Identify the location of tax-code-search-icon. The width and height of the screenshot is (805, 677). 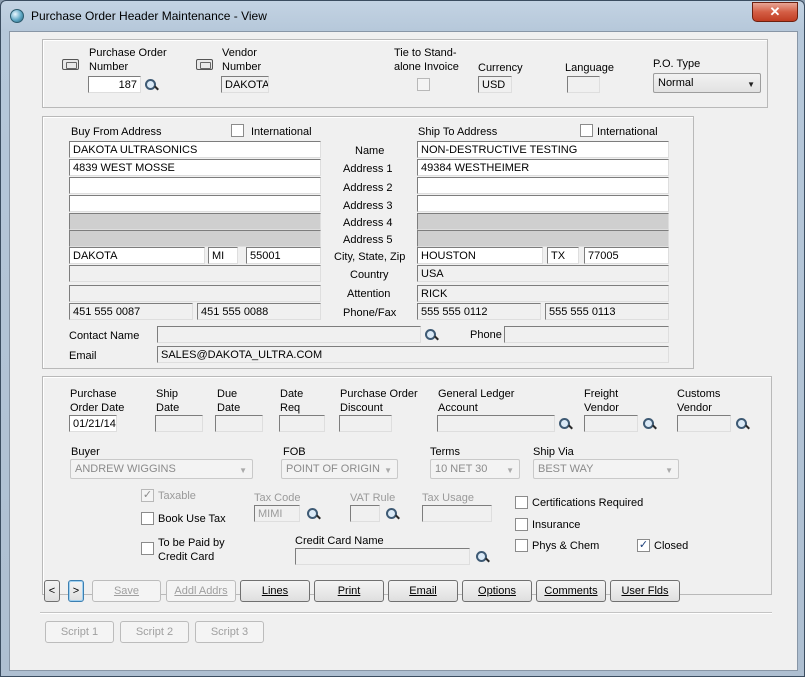
(314, 515).